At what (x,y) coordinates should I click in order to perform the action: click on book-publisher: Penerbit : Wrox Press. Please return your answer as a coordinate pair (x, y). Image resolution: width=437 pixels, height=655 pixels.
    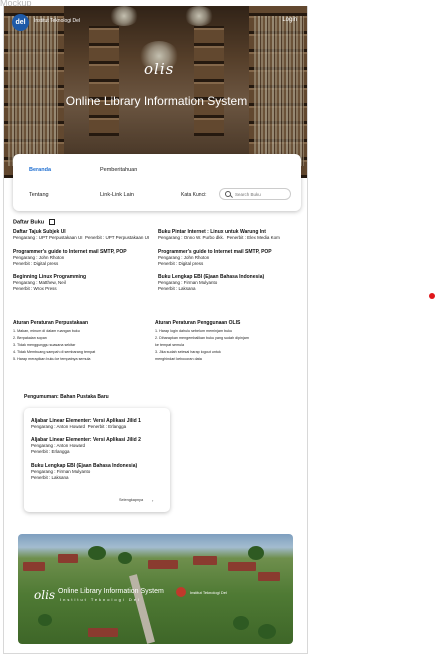
    Looking at the image, I should click on (35, 288).